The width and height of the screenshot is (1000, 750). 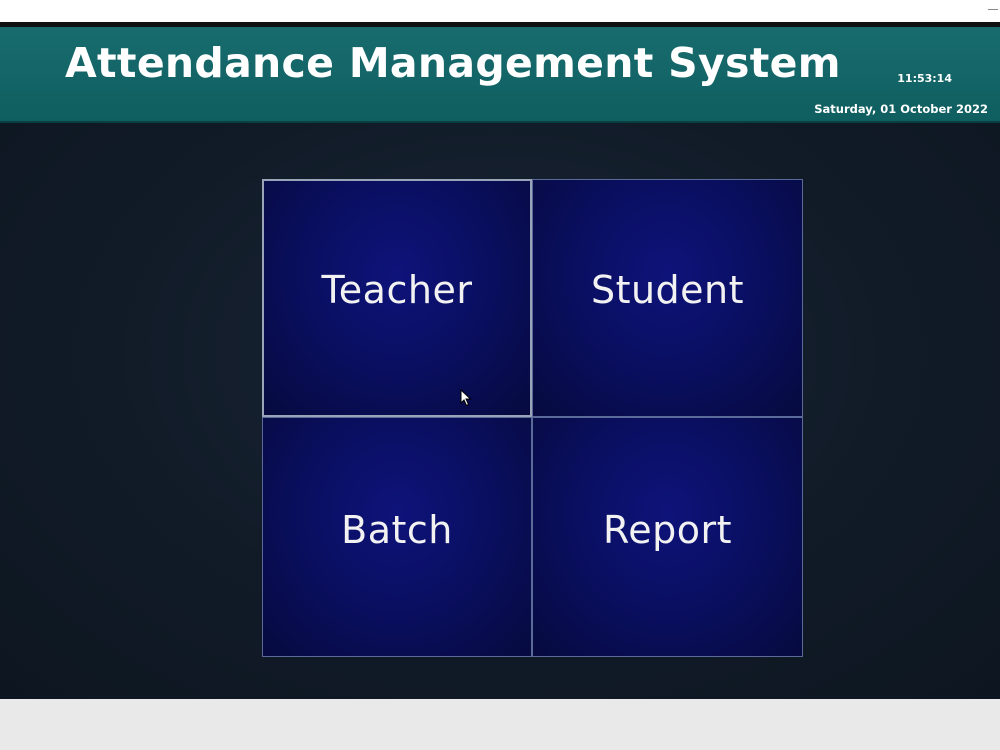 What do you see at coordinates (500, 11) in the screenshot?
I see `window-titlebar` at bounding box center [500, 11].